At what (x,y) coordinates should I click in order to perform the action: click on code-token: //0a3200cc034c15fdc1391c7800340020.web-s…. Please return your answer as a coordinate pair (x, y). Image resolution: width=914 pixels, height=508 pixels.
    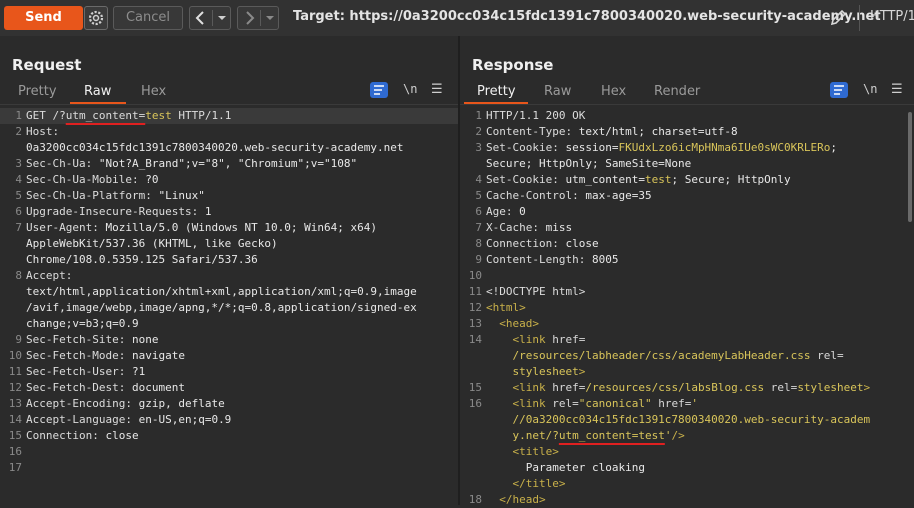
    Looking at the image, I should click on (678, 419).